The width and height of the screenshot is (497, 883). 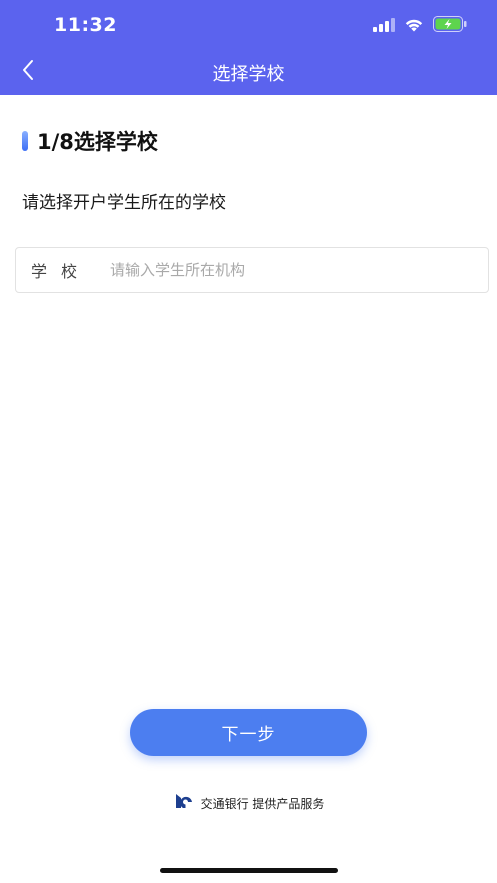 I want to click on nav-bar: 选择学校, so click(x=248, y=72).